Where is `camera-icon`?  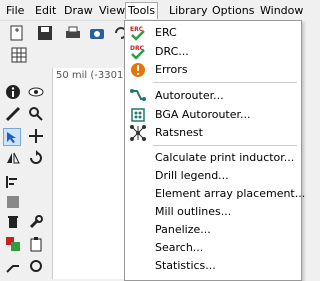 camera-icon is located at coordinates (97, 33).